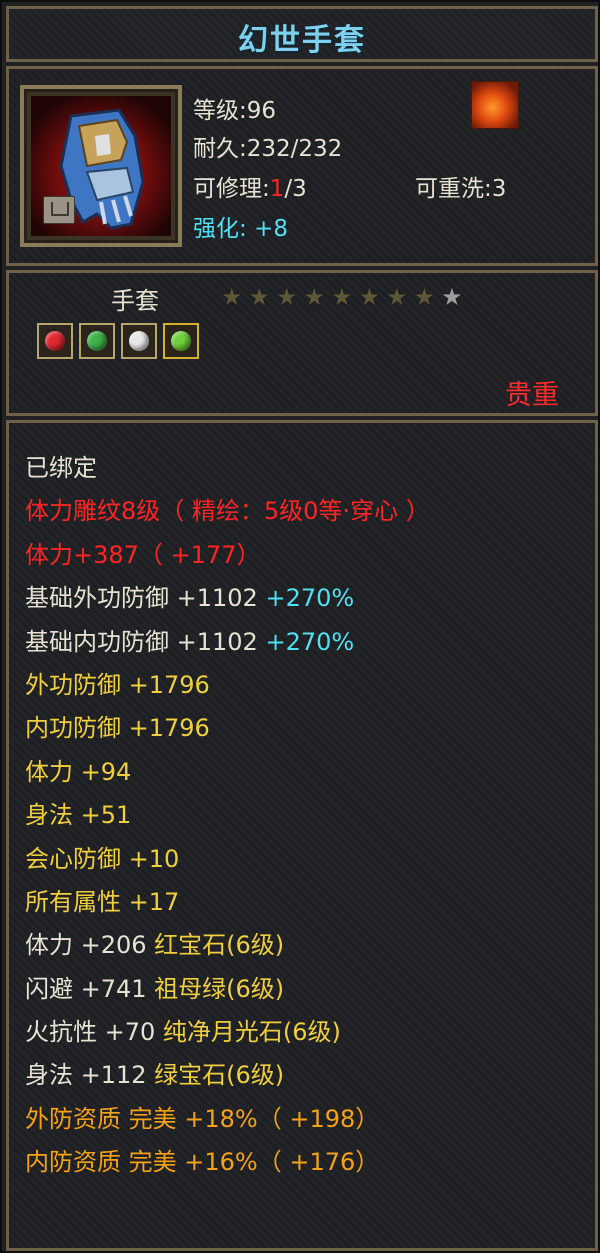  I want to click on attribute-row: 外功防御 +1796, so click(227, 689).